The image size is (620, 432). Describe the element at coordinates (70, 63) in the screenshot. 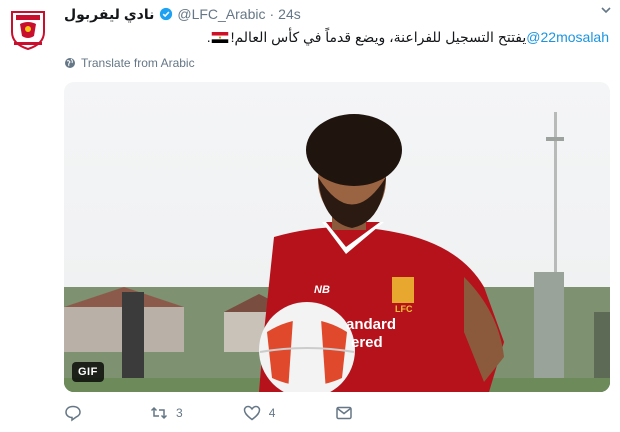

I see `globe-icon` at that location.